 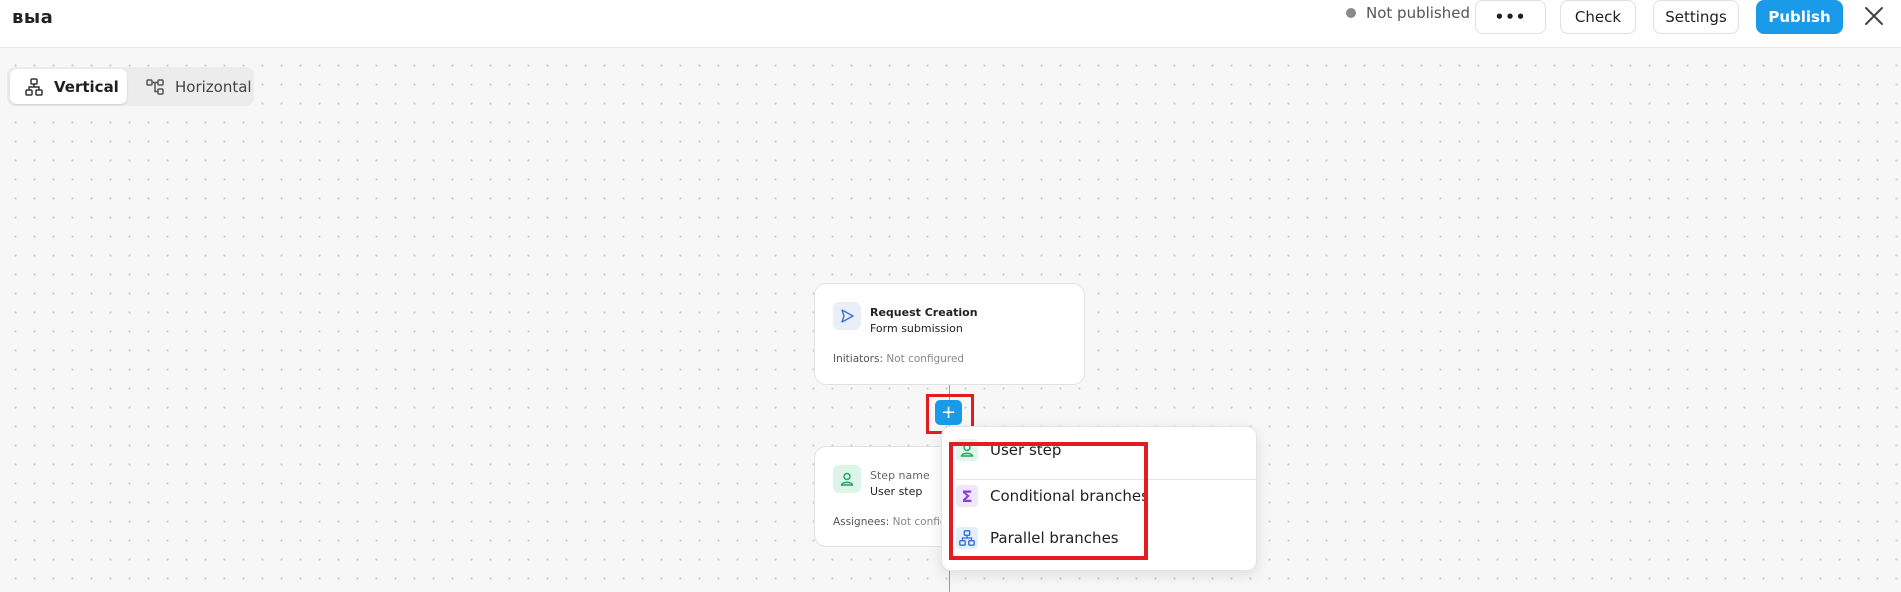 What do you see at coordinates (861, 522) in the screenshot?
I see `footer-label: Assignees:` at bounding box center [861, 522].